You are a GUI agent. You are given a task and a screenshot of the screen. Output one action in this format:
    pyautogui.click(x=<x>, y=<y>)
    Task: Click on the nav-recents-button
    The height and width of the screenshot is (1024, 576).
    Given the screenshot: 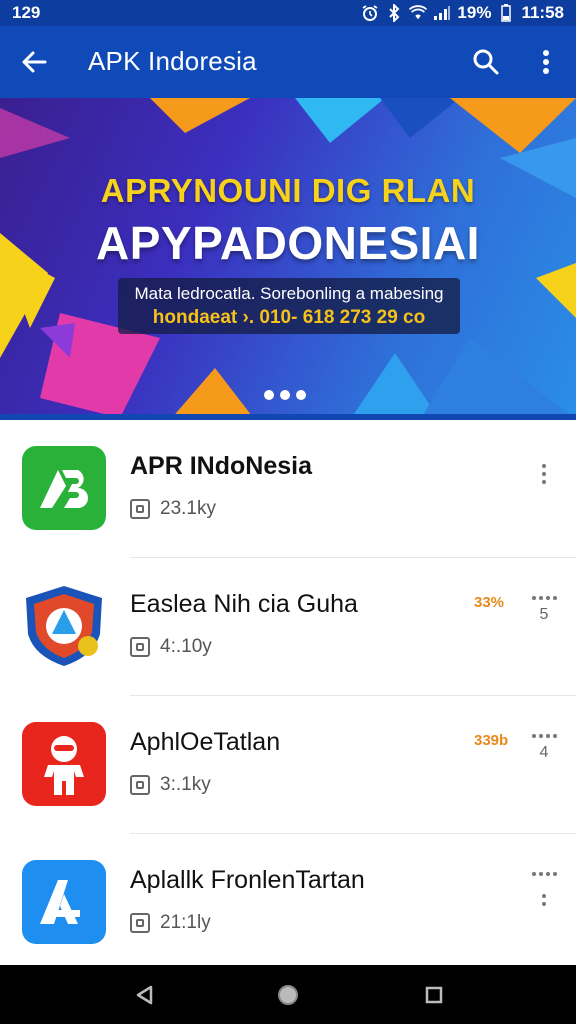 What is the action you would take?
    pyautogui.click(x=434, y=995)
    